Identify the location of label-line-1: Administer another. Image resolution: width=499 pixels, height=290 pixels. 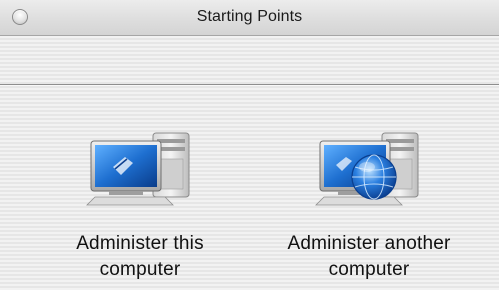
(369, 243).